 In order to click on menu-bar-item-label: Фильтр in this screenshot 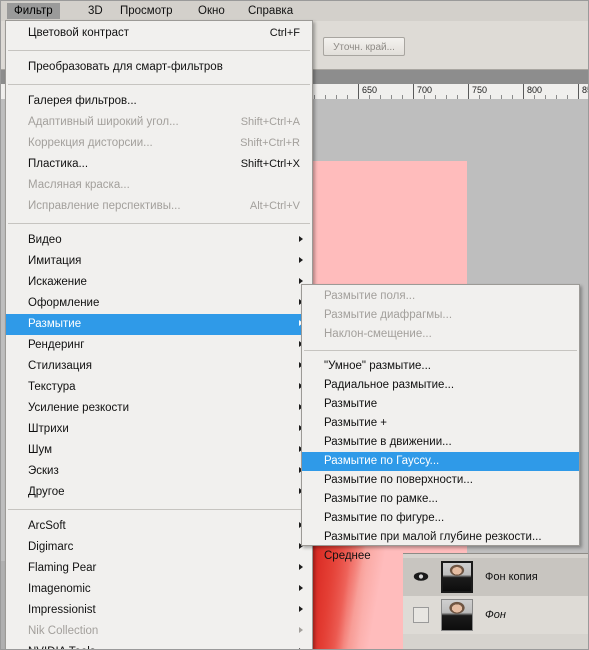, I will do `click(33, 11)`.